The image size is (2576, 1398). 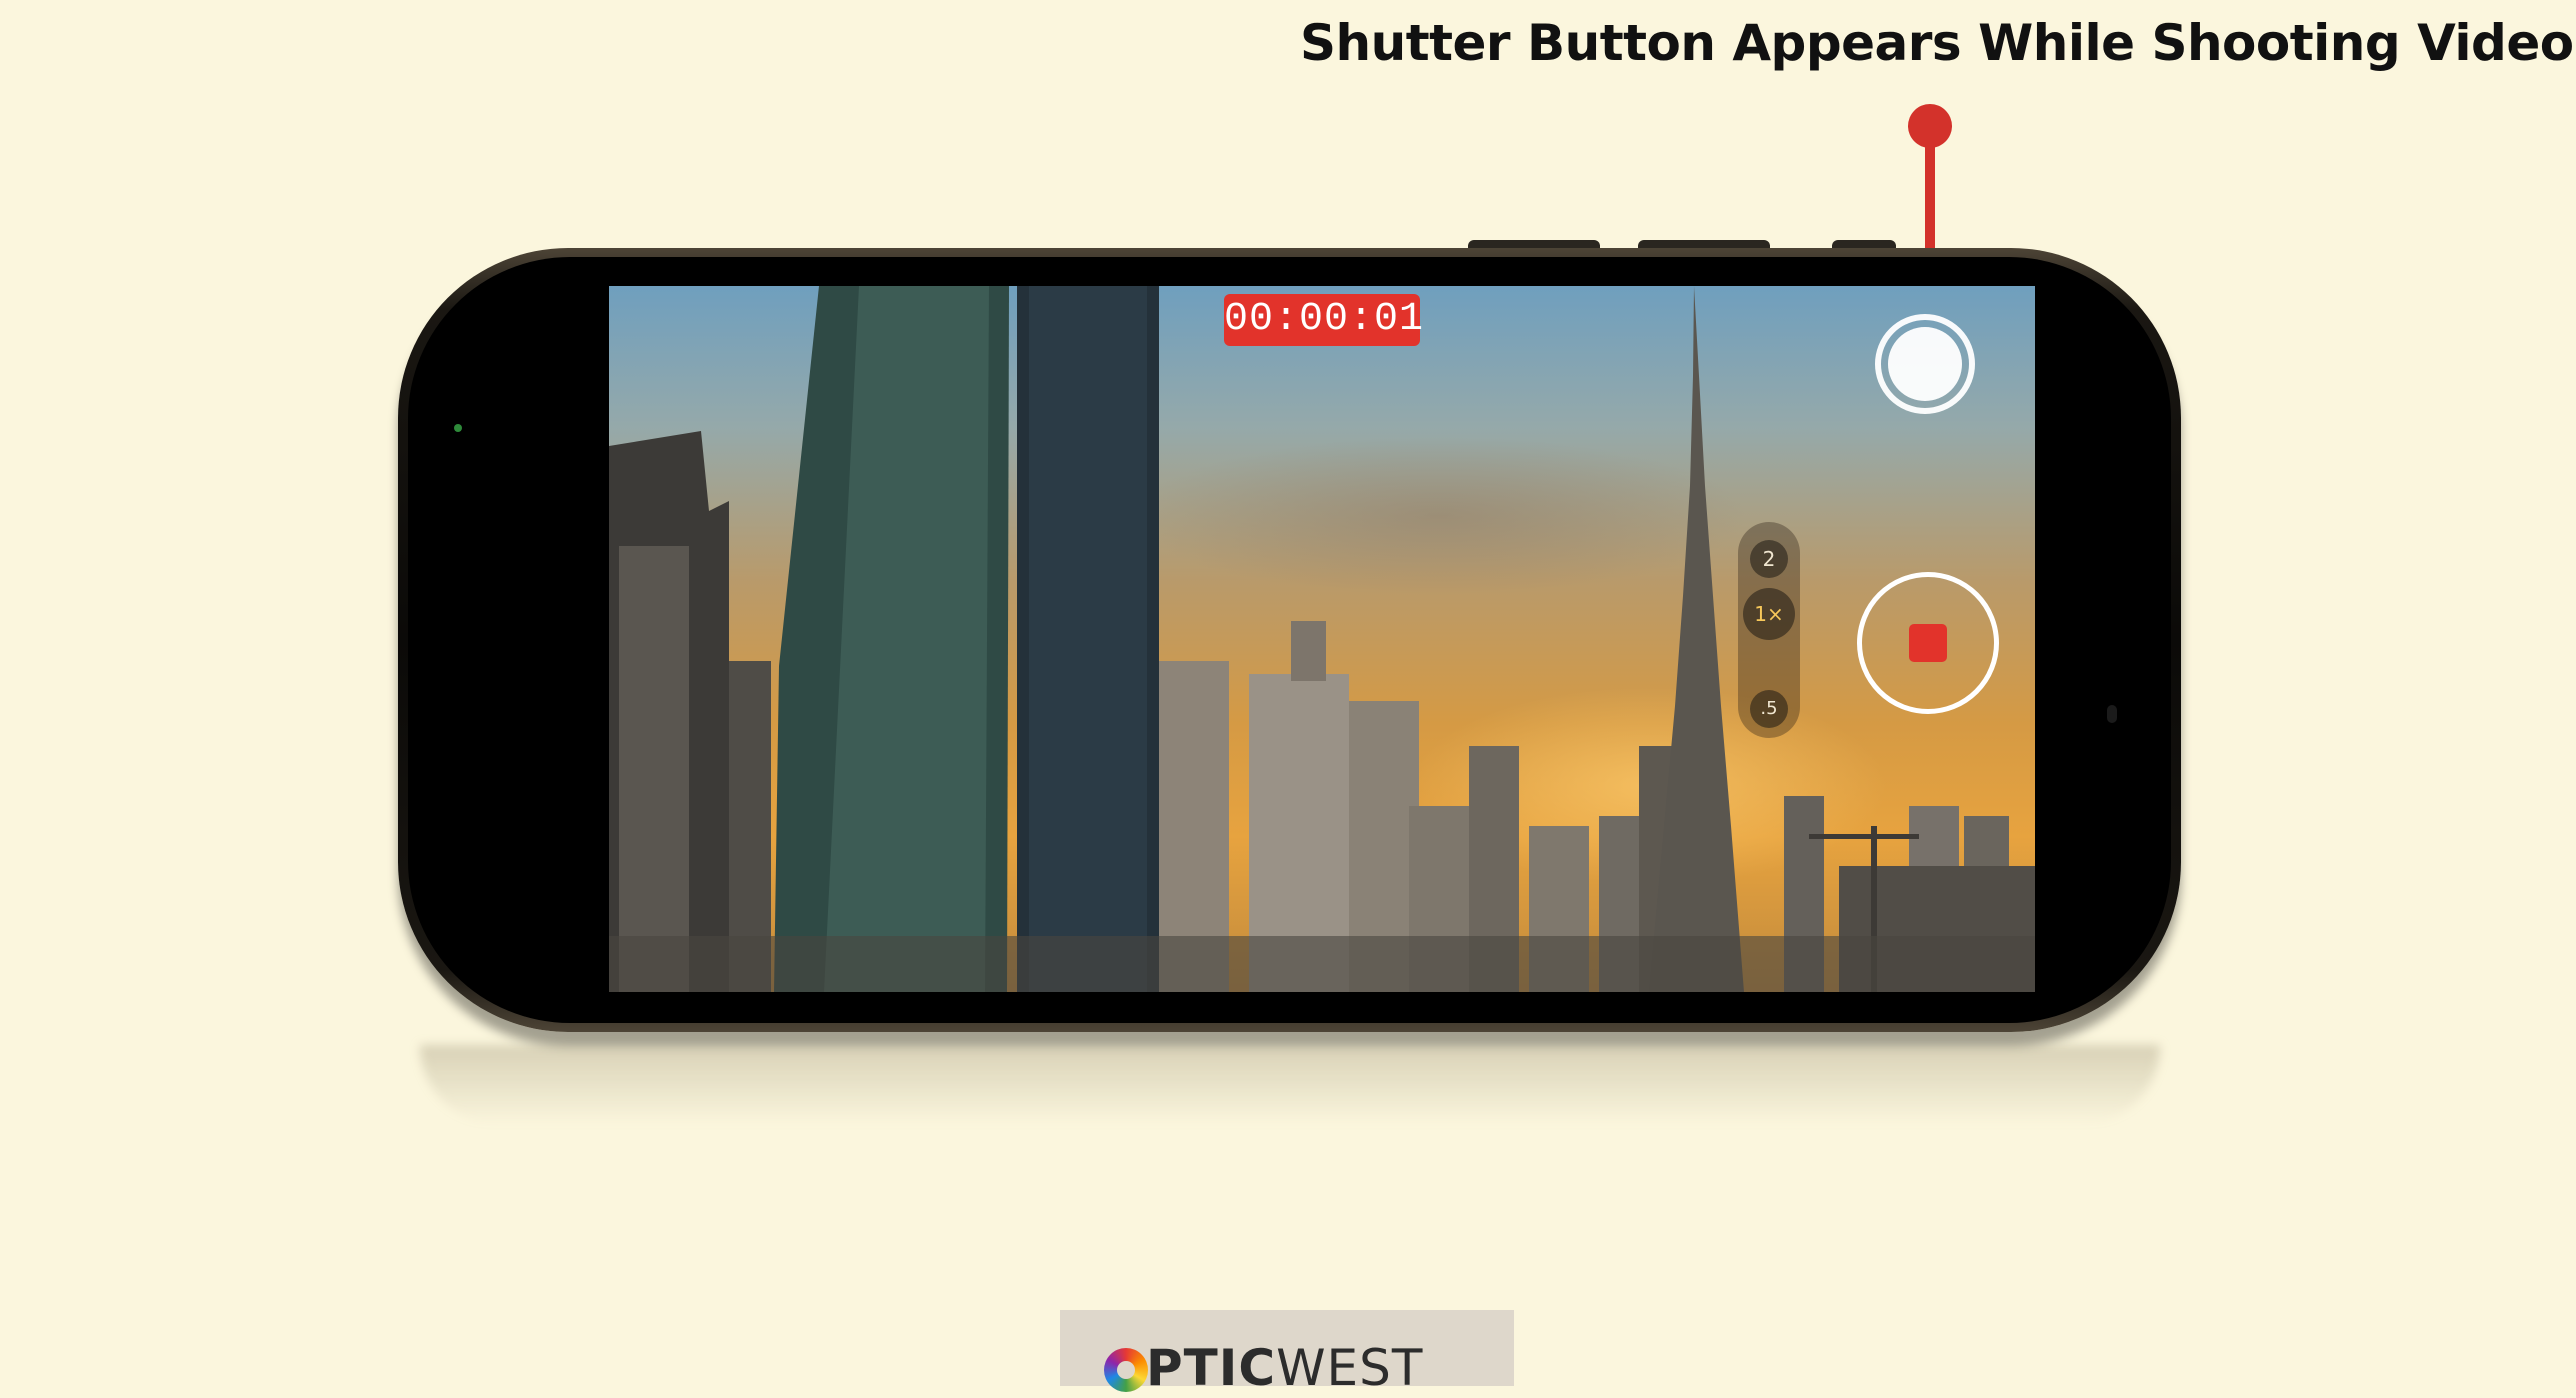 I want to click on logo-text: PTICWEST, so click(x=1284, y=1368).